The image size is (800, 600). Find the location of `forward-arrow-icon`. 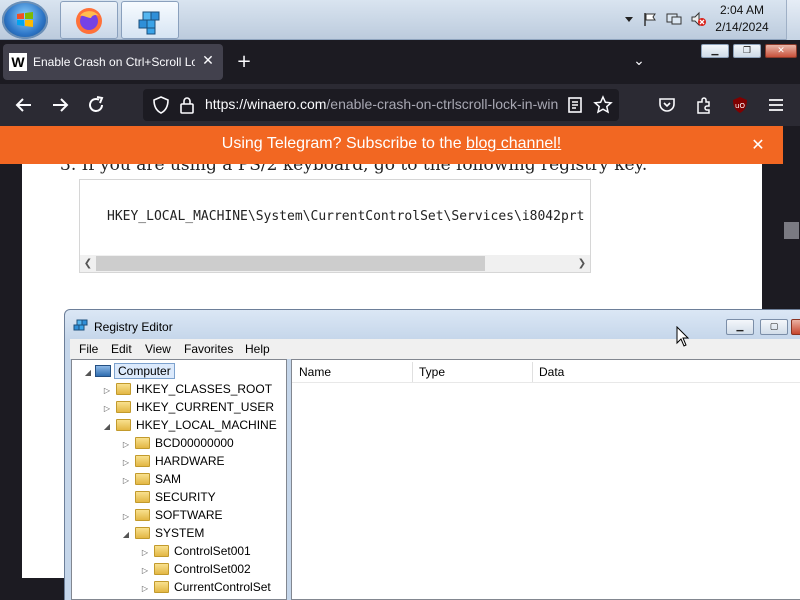

forward-arrow-icon is located at coordinates (61, 105).